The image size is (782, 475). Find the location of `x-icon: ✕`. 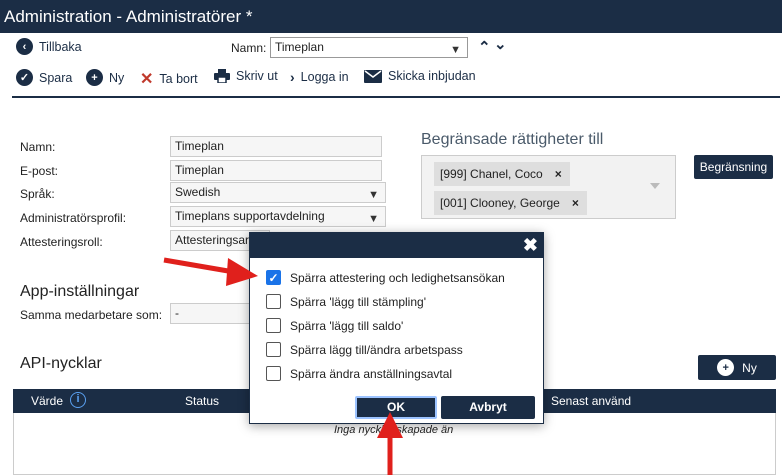

x-icon: ✕ is located at coordinates (147, 79).